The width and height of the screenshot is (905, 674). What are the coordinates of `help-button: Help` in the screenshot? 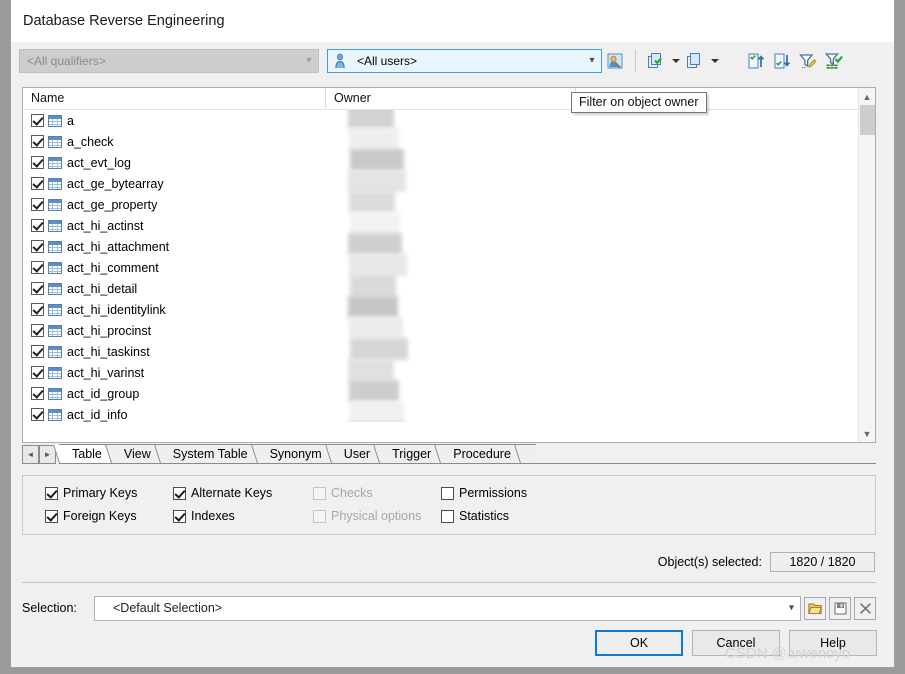 It's located at (833, 643).